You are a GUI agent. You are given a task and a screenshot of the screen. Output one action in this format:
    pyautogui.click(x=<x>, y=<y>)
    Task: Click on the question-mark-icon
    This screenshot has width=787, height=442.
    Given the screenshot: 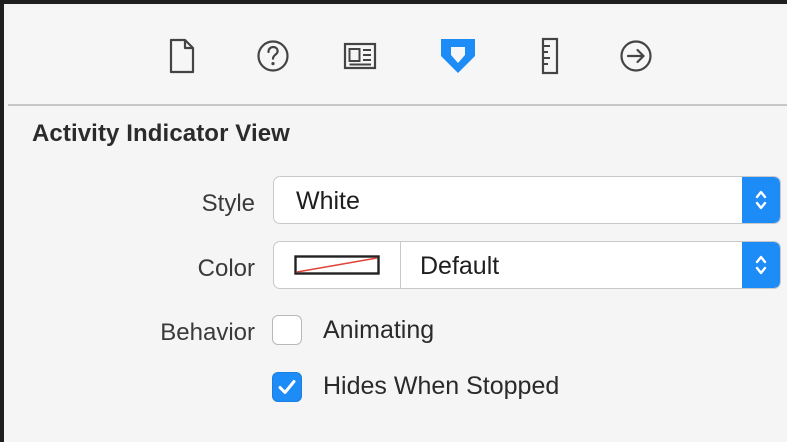 What is the action you would take?
    pyautogui.click(x=273, y=56)
    